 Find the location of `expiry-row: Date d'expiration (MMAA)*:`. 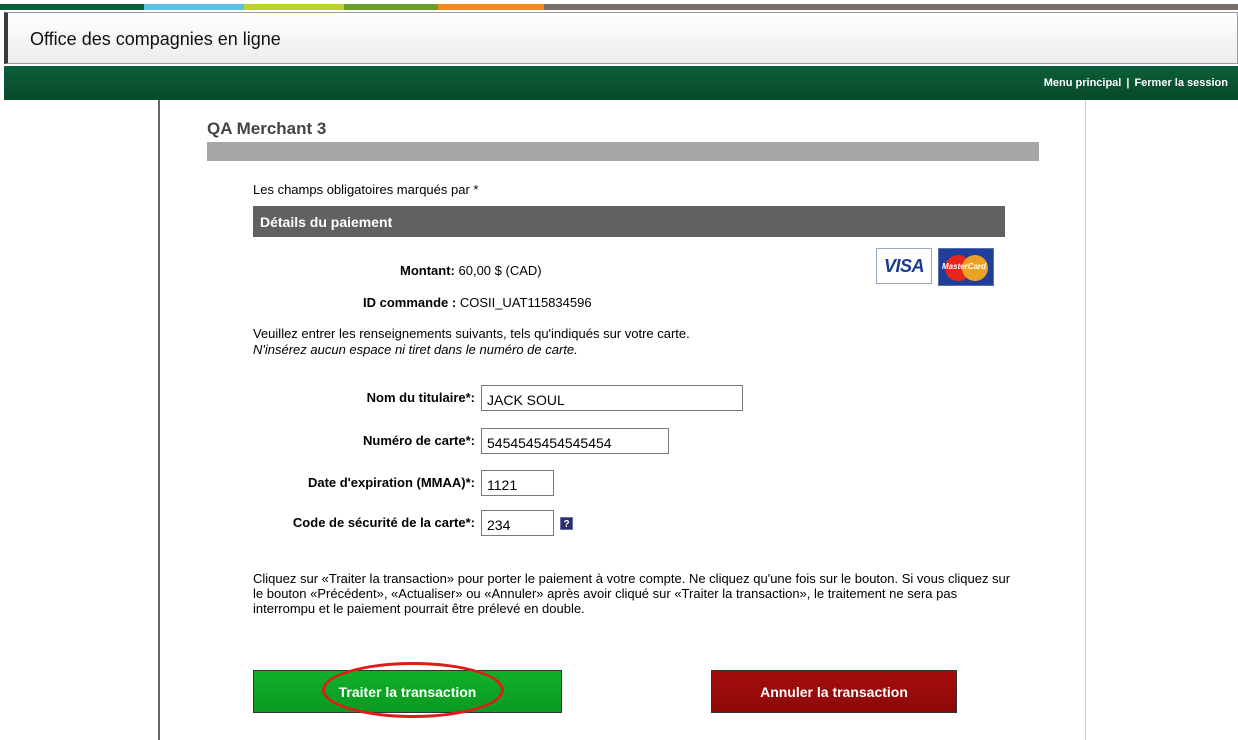

expiry-row: Date d'expiration (MMAA)*: is located at coordinates (610, 484).